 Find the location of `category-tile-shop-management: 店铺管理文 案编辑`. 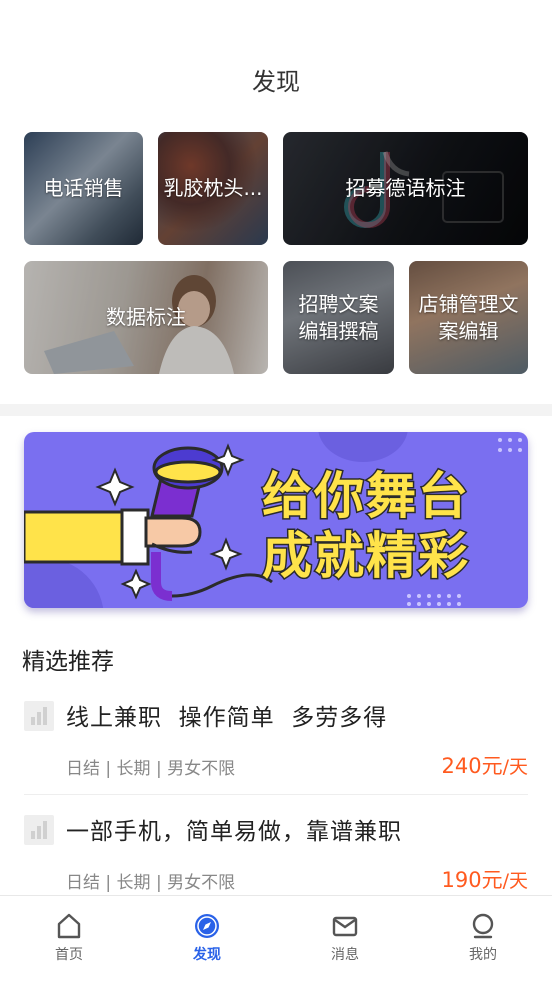

category-tile-shop-management: 店铺管理文 案编辑 is located at coordinates (468, 317).